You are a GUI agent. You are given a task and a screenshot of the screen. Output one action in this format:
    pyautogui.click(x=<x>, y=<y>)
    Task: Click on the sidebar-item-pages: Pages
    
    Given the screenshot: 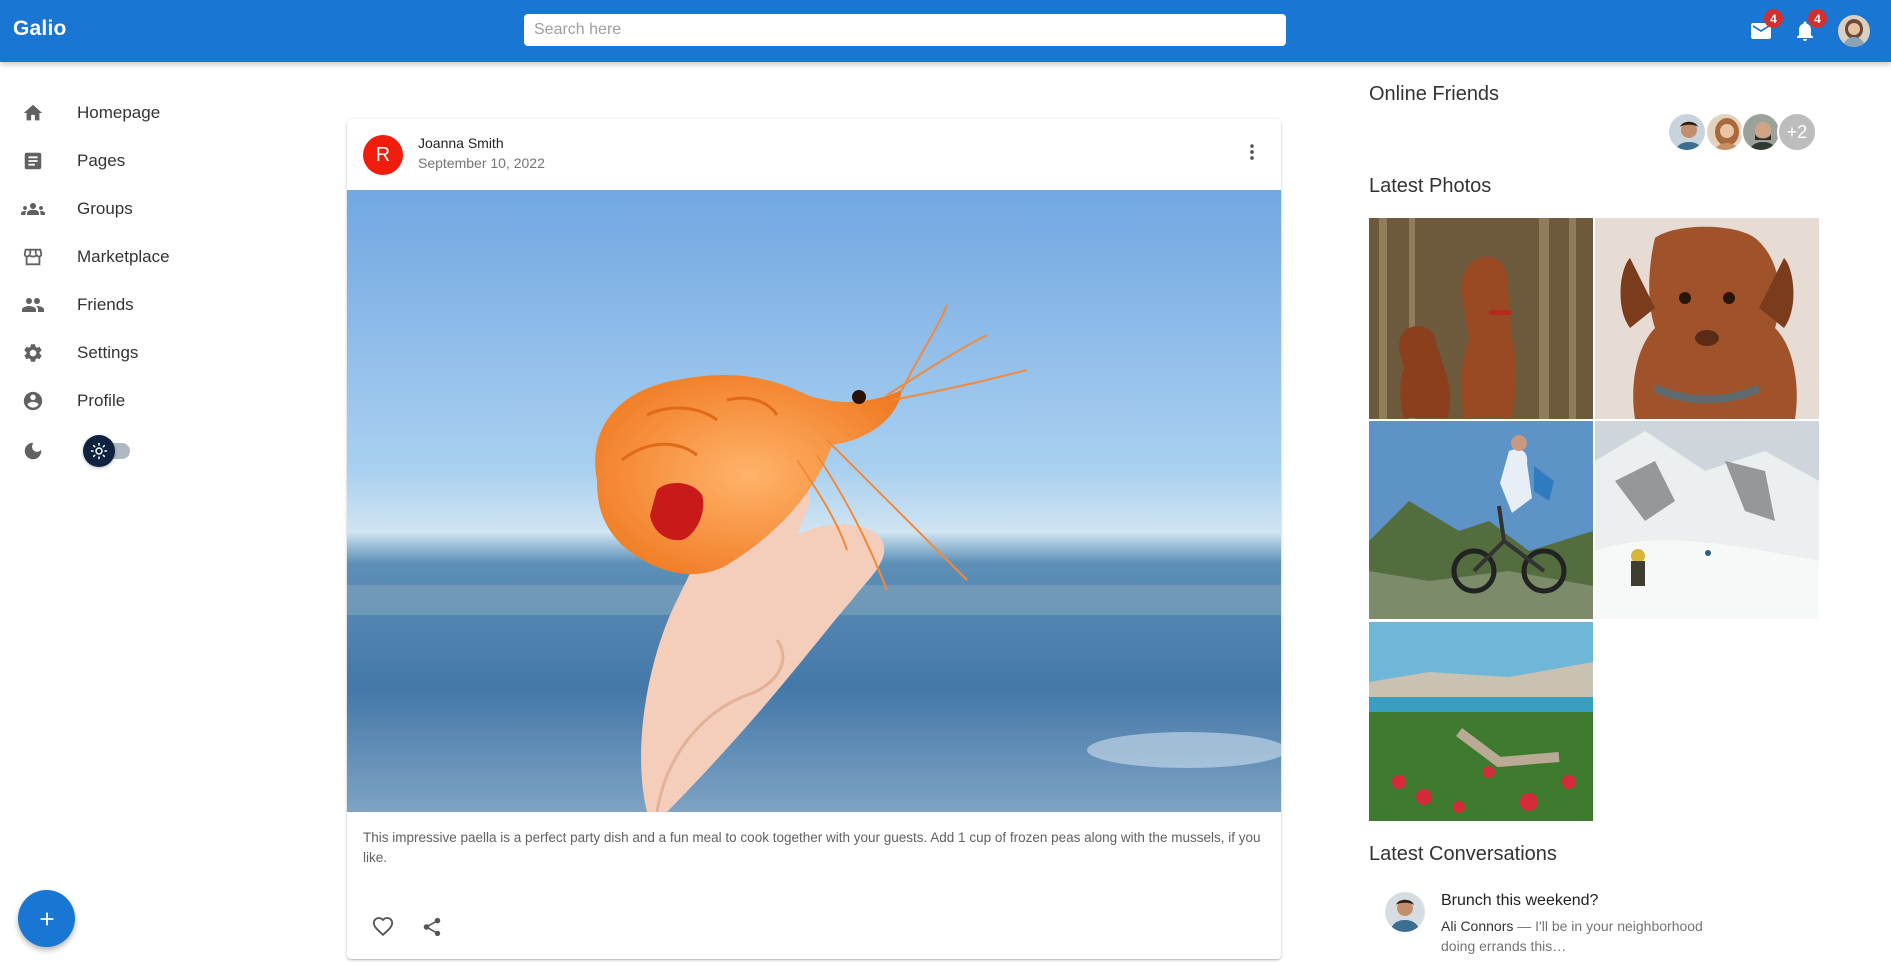 What is the action you would take?
    pyautogui.click(x=150, y=161)
    